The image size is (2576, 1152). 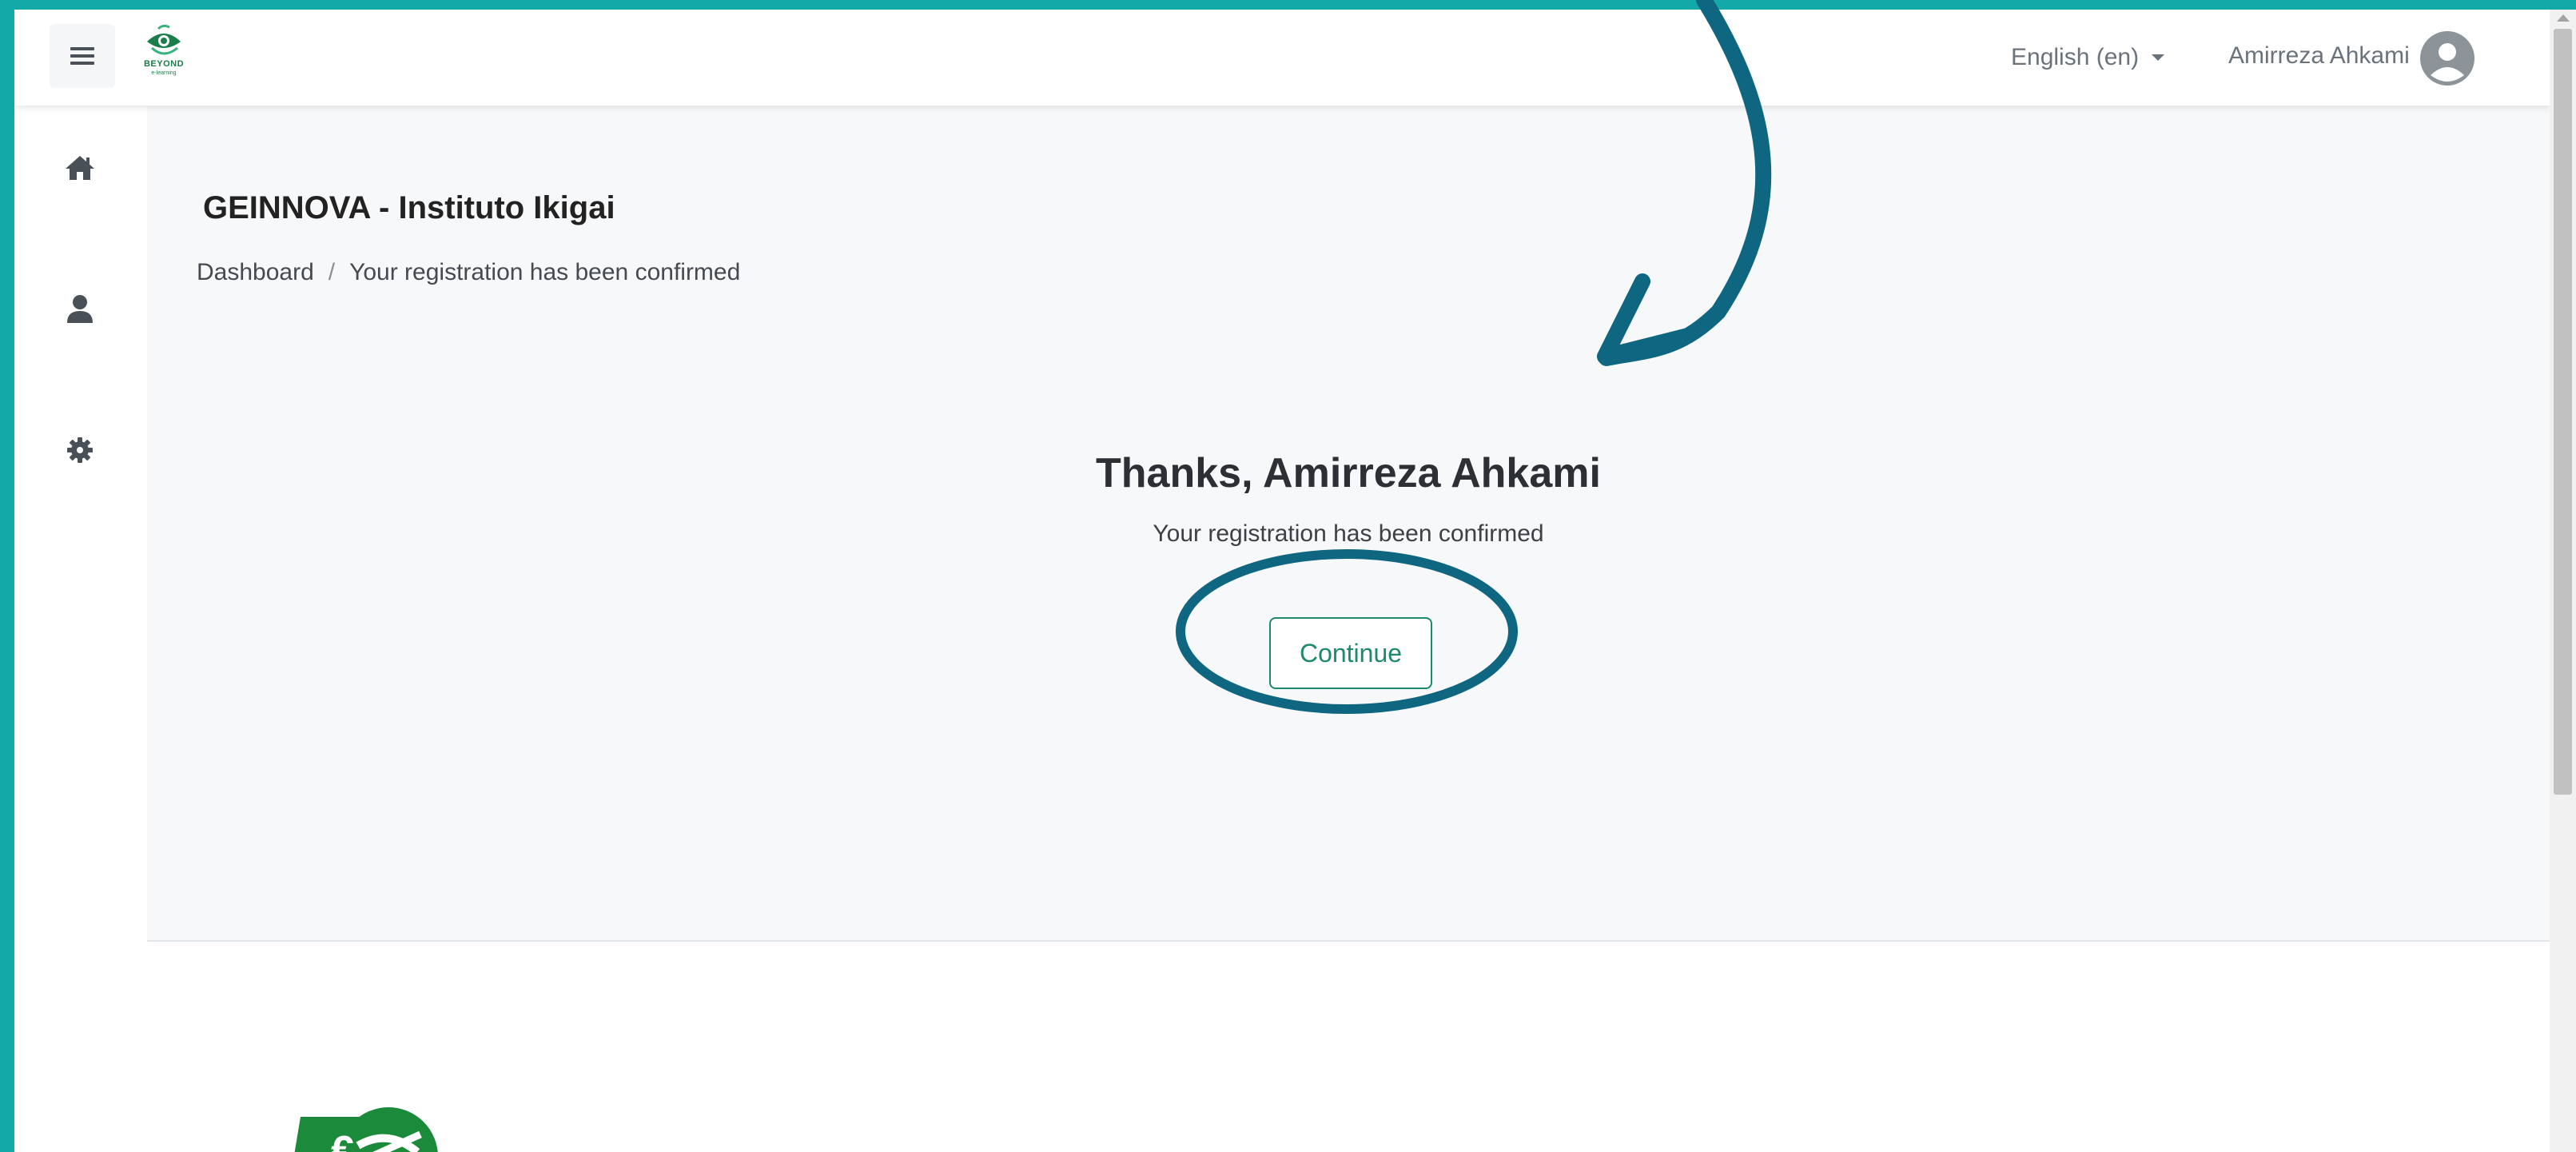 I want to click on gear-icon, so click(x=80, y=450).